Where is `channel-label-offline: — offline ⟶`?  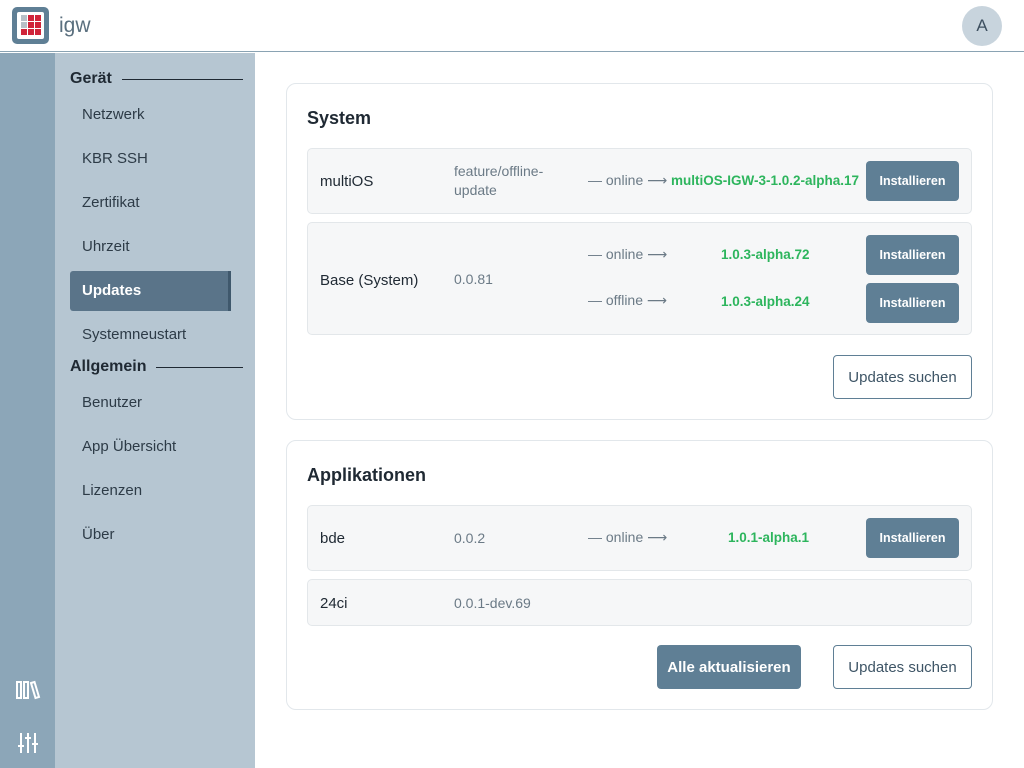 channel-label-offline: — offline ⟶ is located at coordinates (627, 300).